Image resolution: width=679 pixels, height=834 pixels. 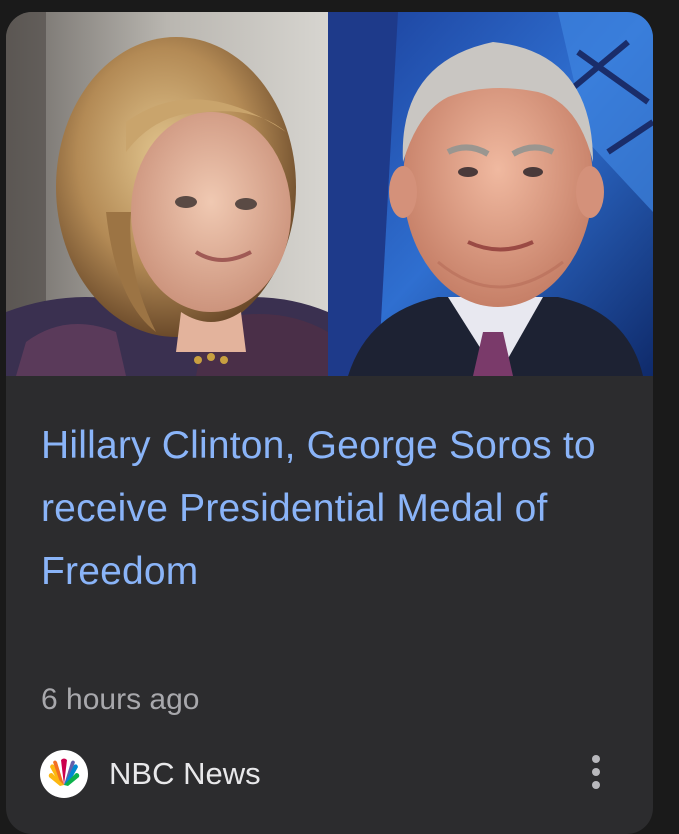 What do you see at coordinates (185, 773) in the screenshot?
I see `source-name: NBC News` at bounding box center [185, 773].